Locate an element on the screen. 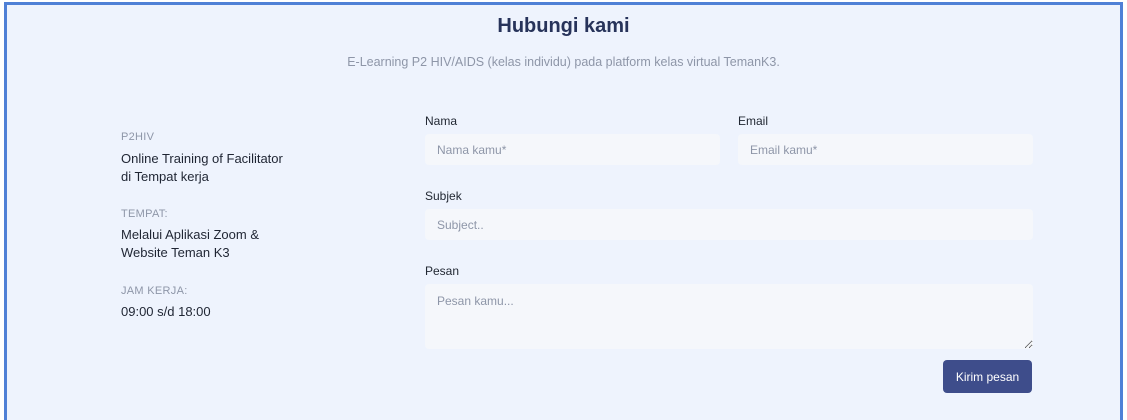  subject-label: Subjek is located at coordinates (443, 196).